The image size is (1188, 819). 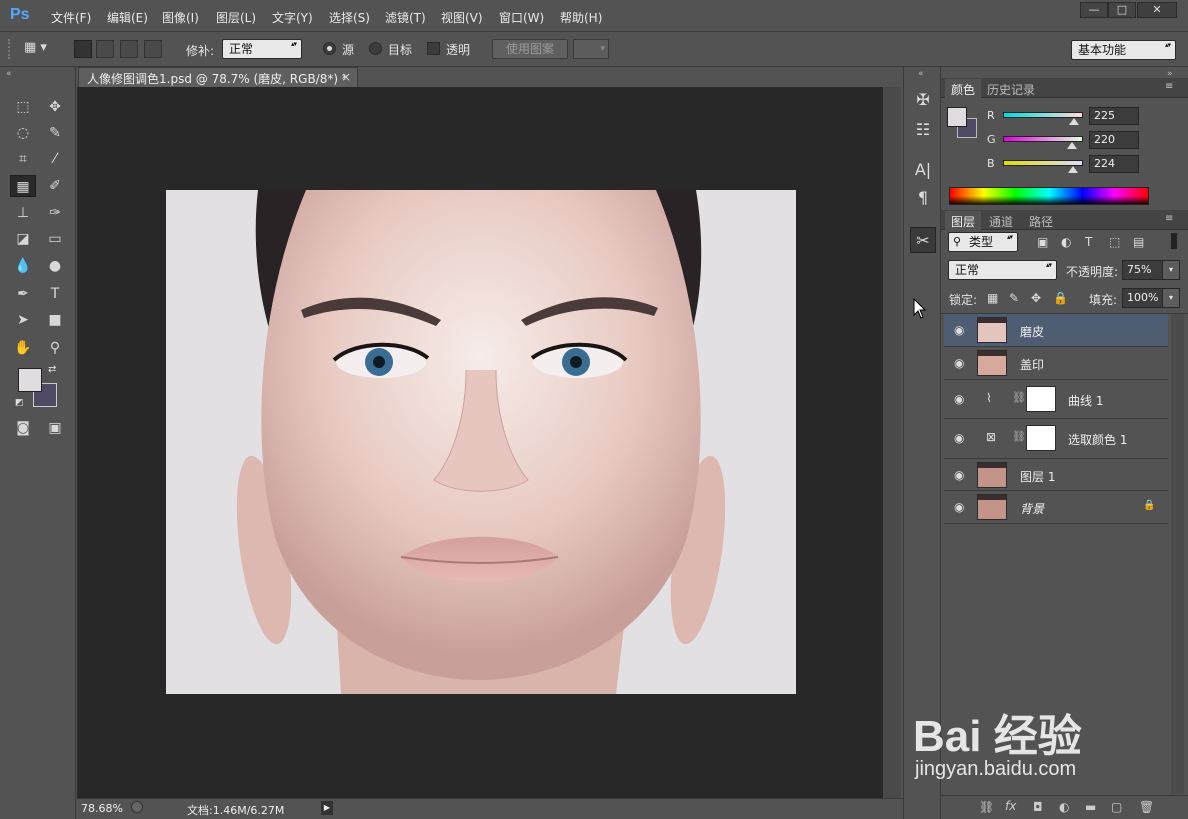 I want to click on quick-mask-icon: ◙, so click(x=23, y=428).